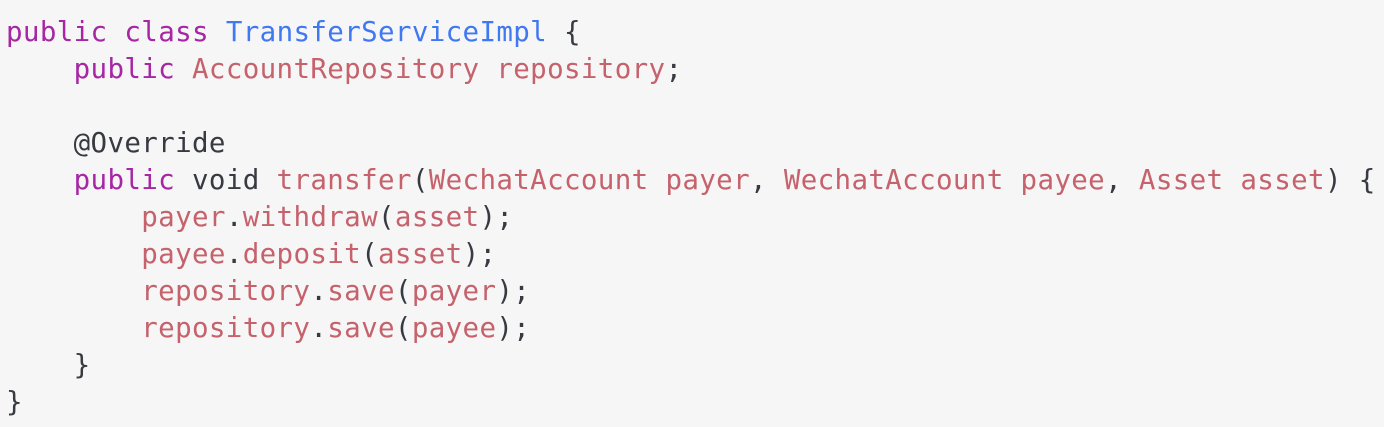 The height and width of the screenshot is (427, 1384). Describe the element at coordinates (149, 143) in the screenshot. I see `code-token: @Override` at that location.